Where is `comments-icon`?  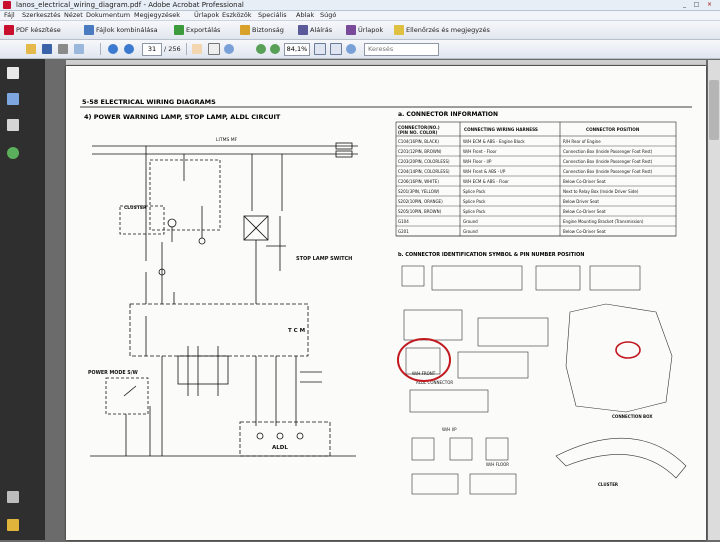
comments-icon is located at coordinates (13, 525).